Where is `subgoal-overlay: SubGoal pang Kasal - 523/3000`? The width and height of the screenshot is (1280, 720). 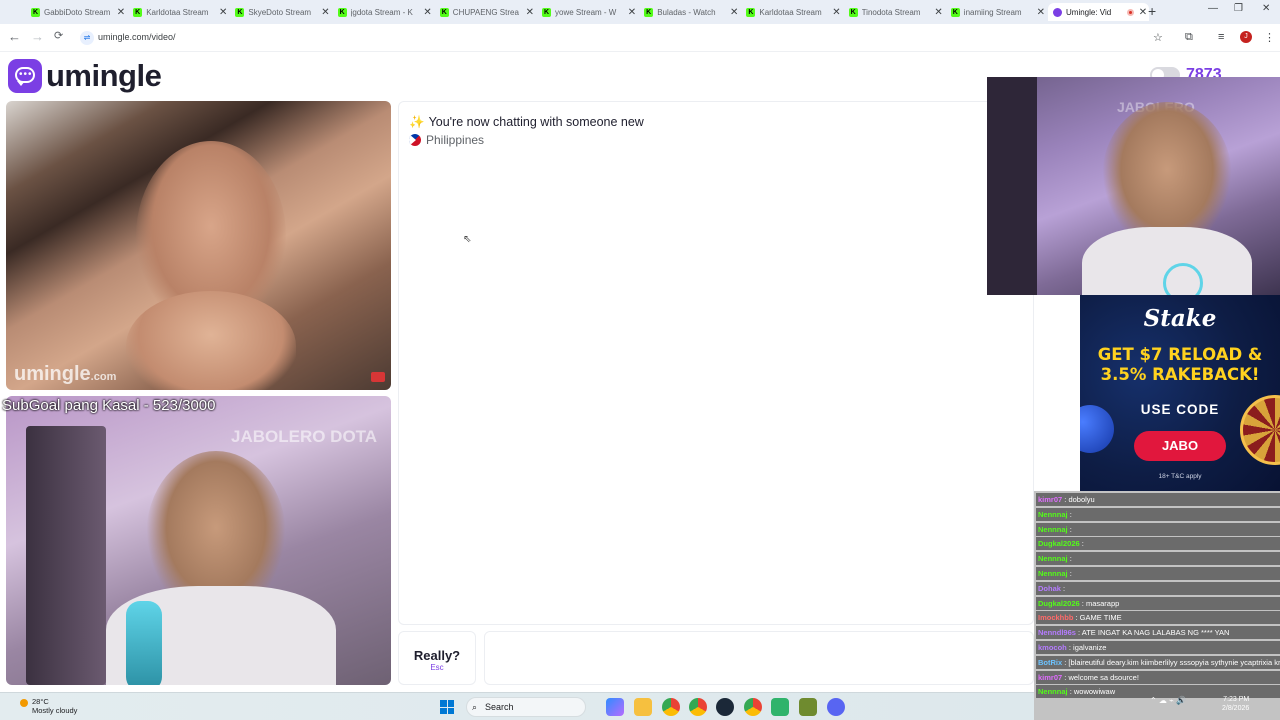
subgoal-overlay: SubGoal pang Kasal - 523/3000 is located at coordinates (109, 405).